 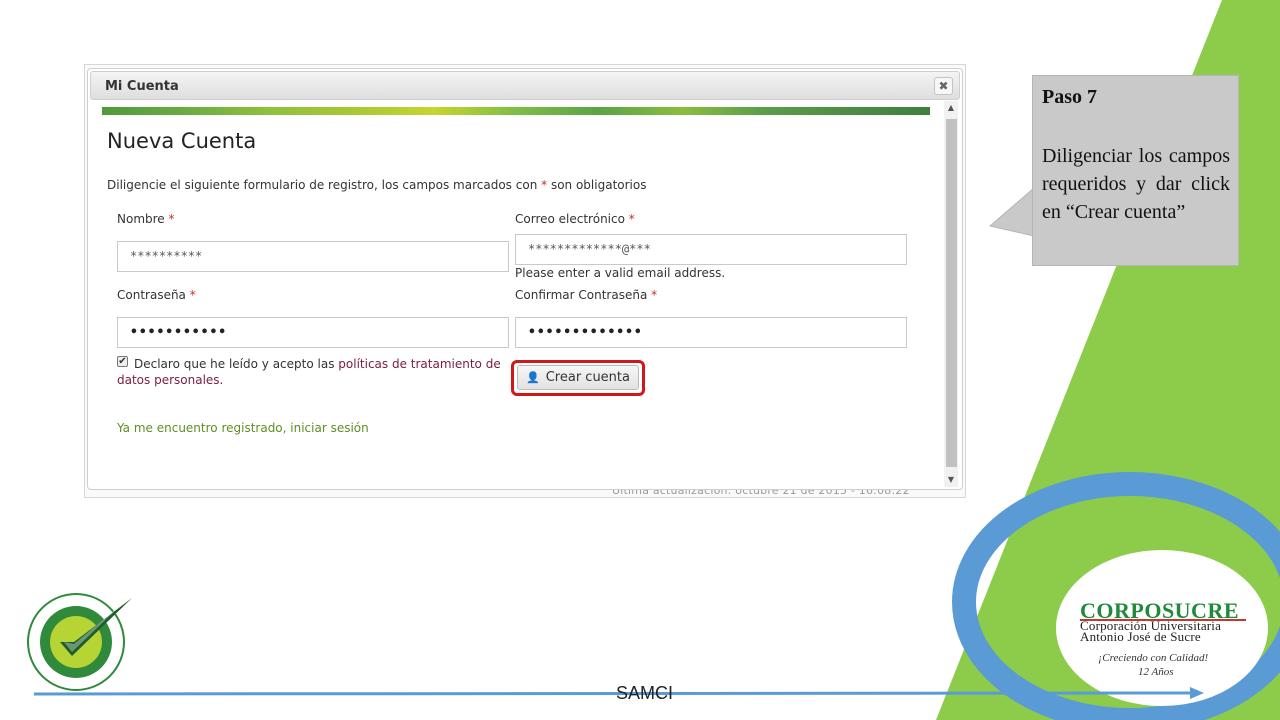 What do you see at coordinates (1153, 658) in the screenshot?
I see `corposucre-slogan: ¡Creciendo con Calidad!` at bounding box center [1153, 658].